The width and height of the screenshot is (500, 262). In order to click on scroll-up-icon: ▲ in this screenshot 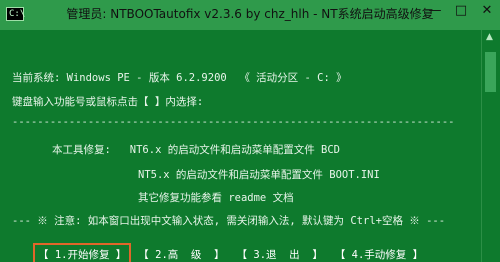, I will do `click(489, 37)`.